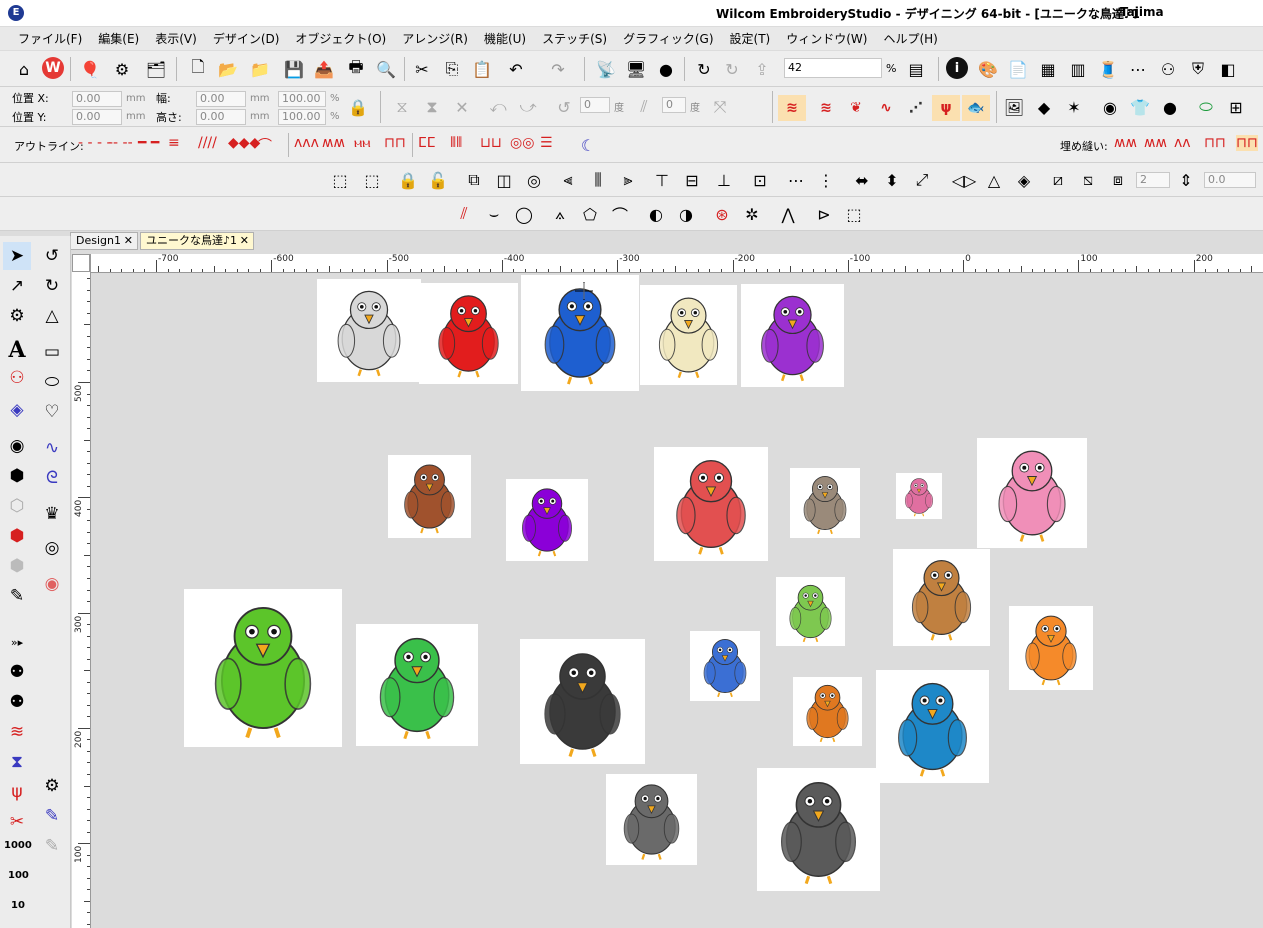 The height and width of the screenshot is (928, 1263). I want to click on menu-stitch: ステッチ(S), so click(574, 38).